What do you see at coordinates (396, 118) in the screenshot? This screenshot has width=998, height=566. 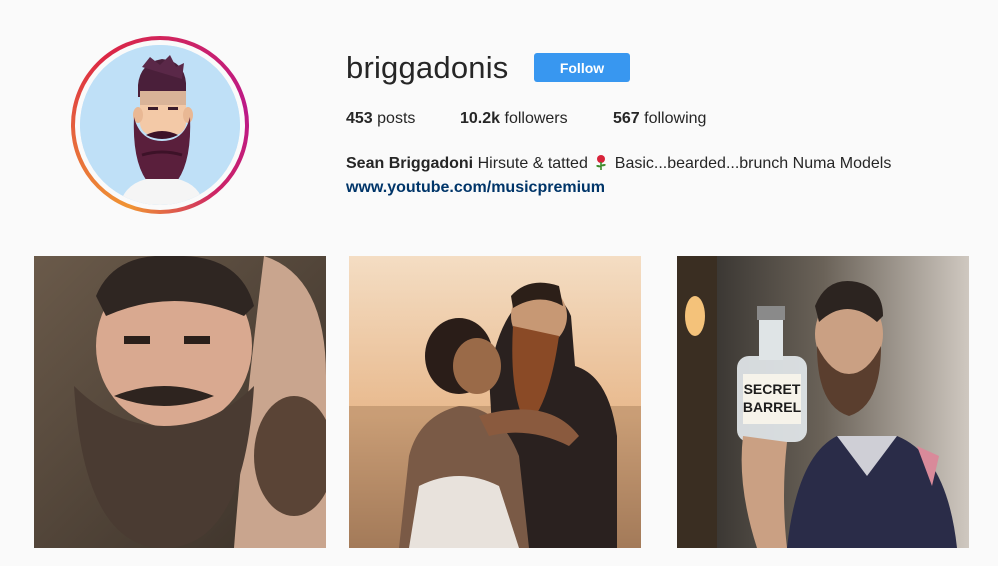 I see `posts-label: posts` at bounding box center [396, 118].